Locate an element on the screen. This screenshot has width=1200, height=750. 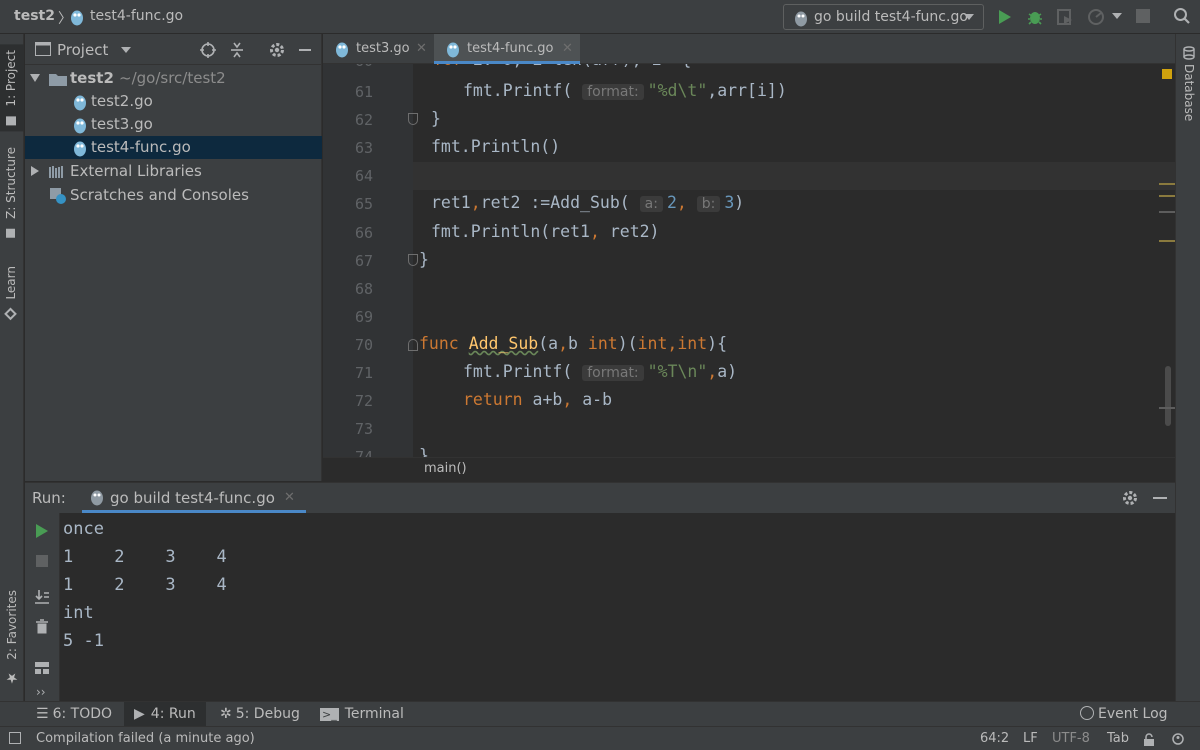
run-icon is located at coordinates (1005, 17).